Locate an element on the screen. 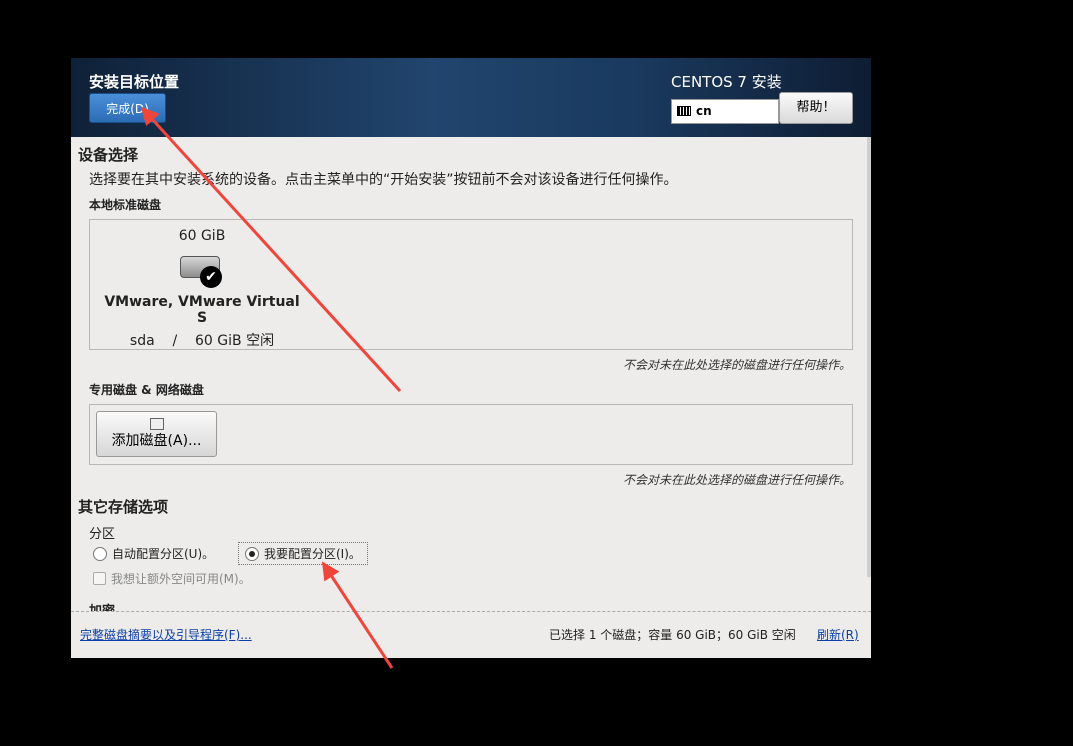  disk-free: 60 GiB 空闲 is located at coordinates (235, 341).